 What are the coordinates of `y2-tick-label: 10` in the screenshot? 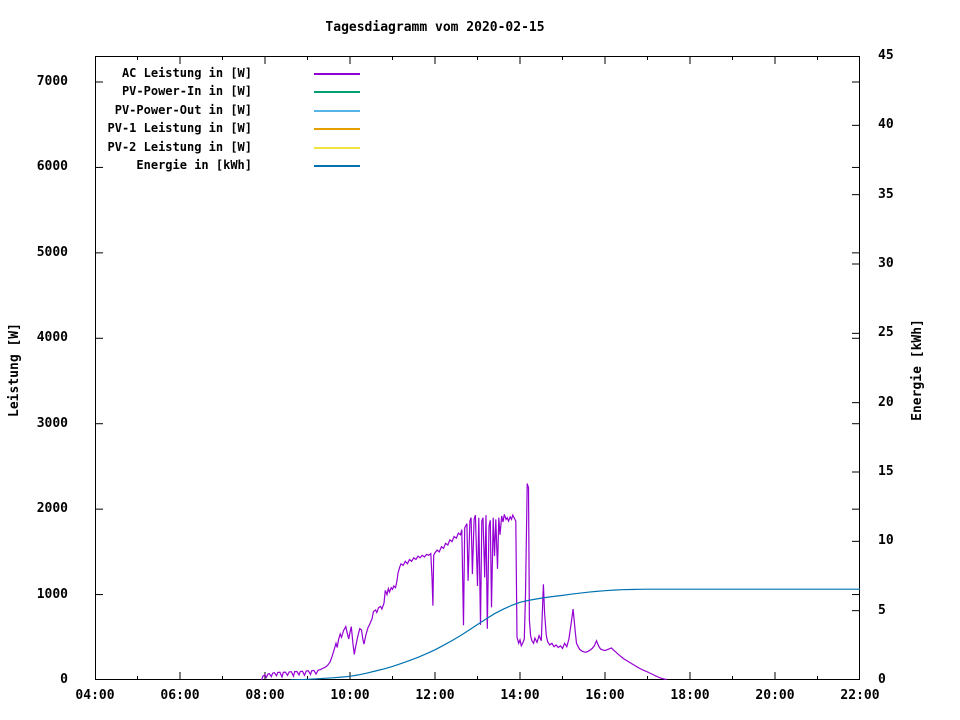 It's located at (886, 541).